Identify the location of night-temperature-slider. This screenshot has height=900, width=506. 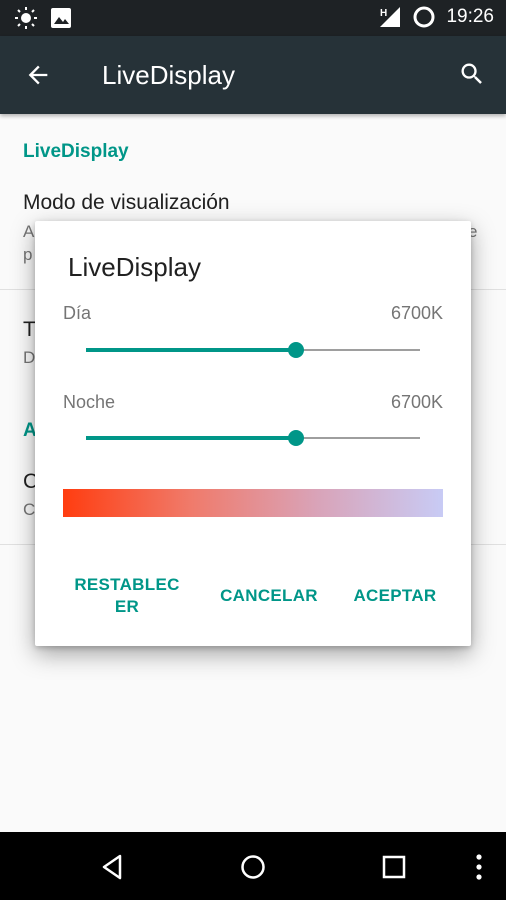
(253, 438).